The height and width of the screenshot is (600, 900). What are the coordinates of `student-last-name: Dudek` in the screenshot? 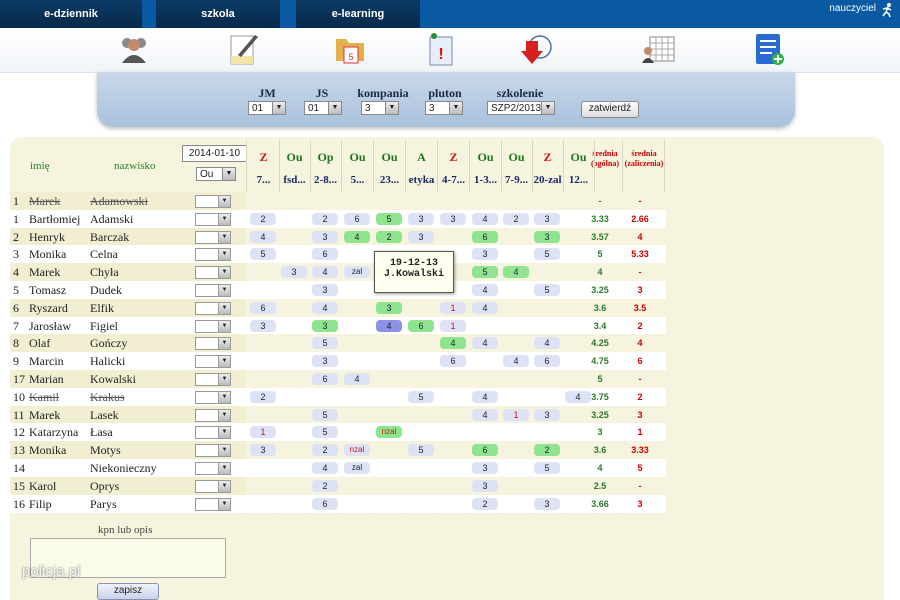 It's located at (106, 290).